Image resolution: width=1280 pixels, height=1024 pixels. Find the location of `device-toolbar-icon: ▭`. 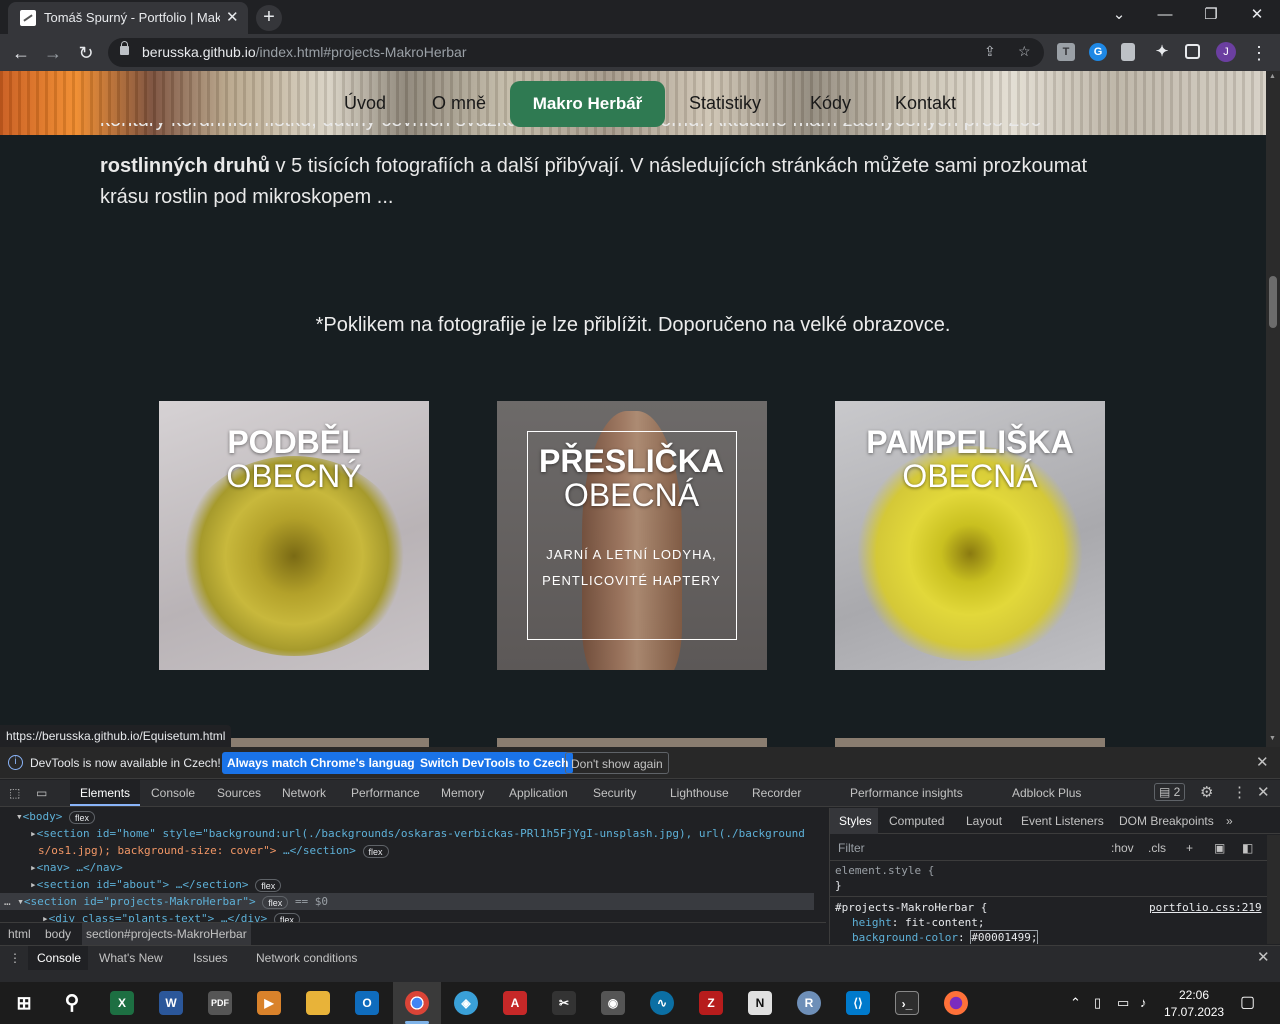

device-toolbar-icon: ▭ is located at coordinates (41, 793).